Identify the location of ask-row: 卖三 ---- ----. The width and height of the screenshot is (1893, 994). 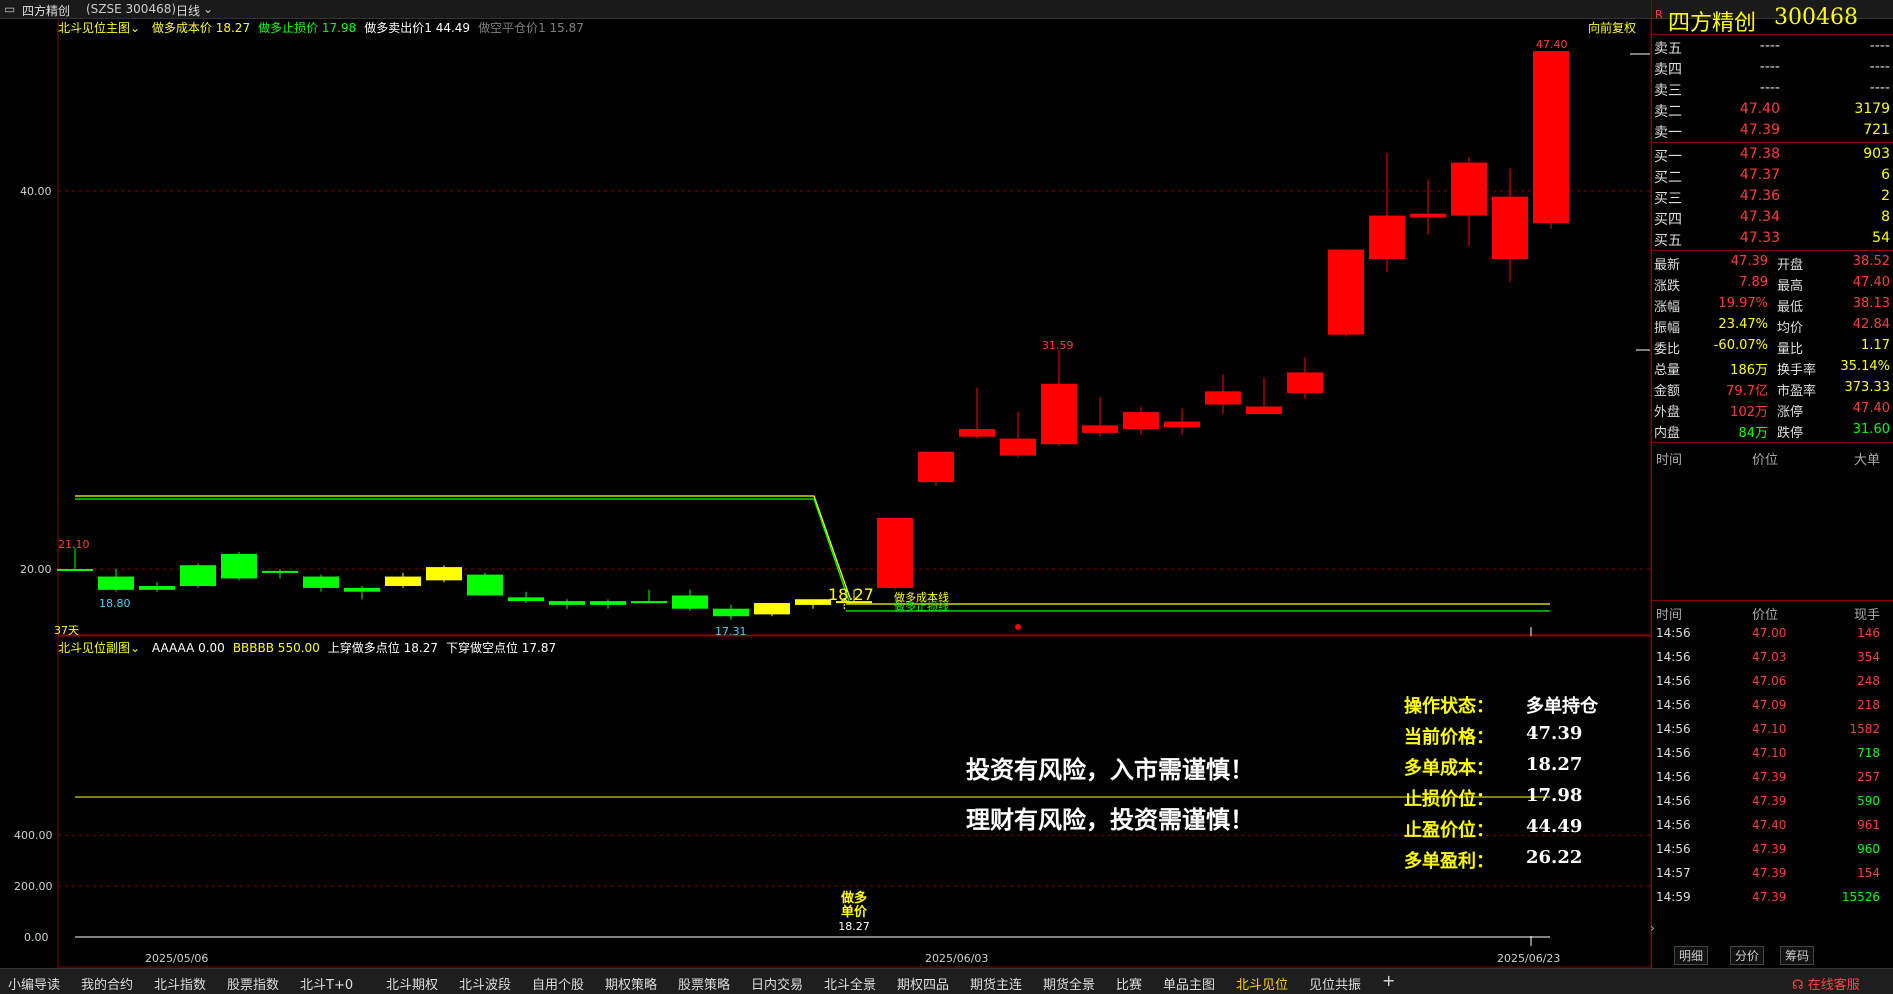
(1772, 88).